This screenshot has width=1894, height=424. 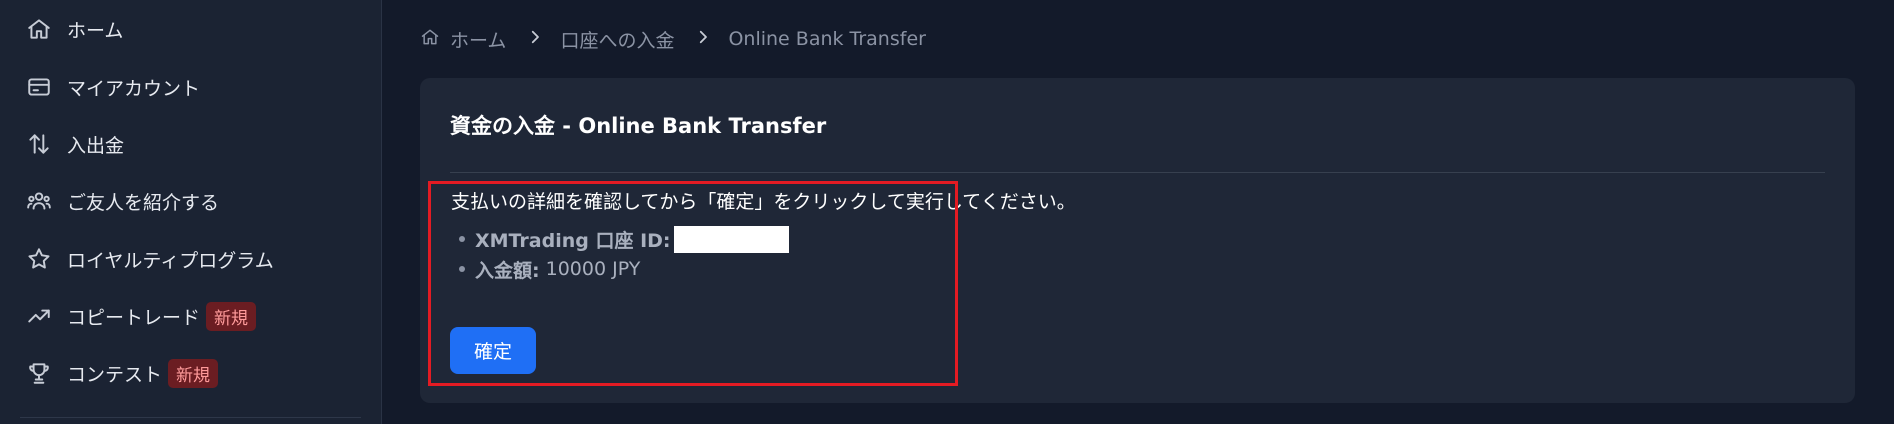 I want to click on sidebar-item-home: ホーム, so click(x=74, y=29).